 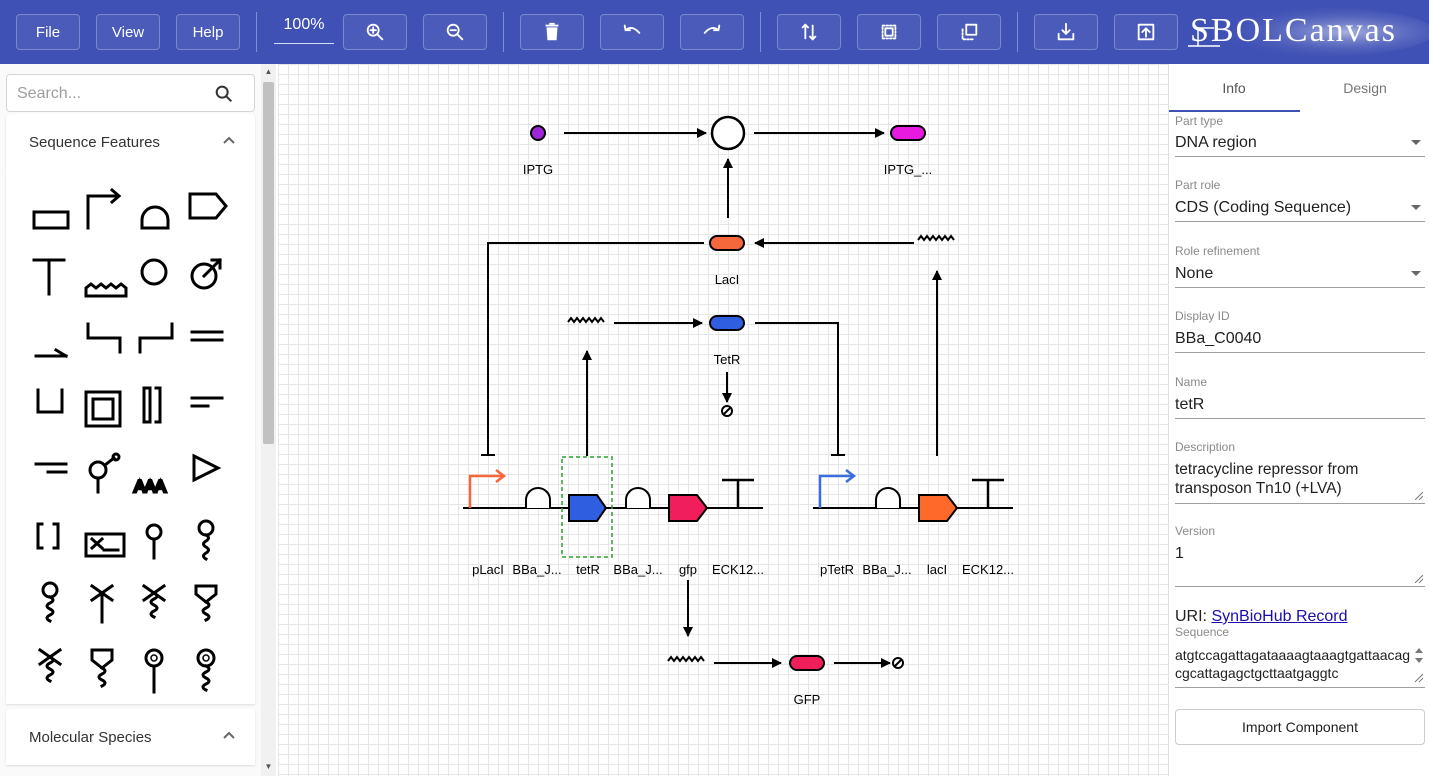 What do you see at coordinates (156, 542) in the screenshot?
I see `location-dna-glyph` at bounding box center [156, 542].